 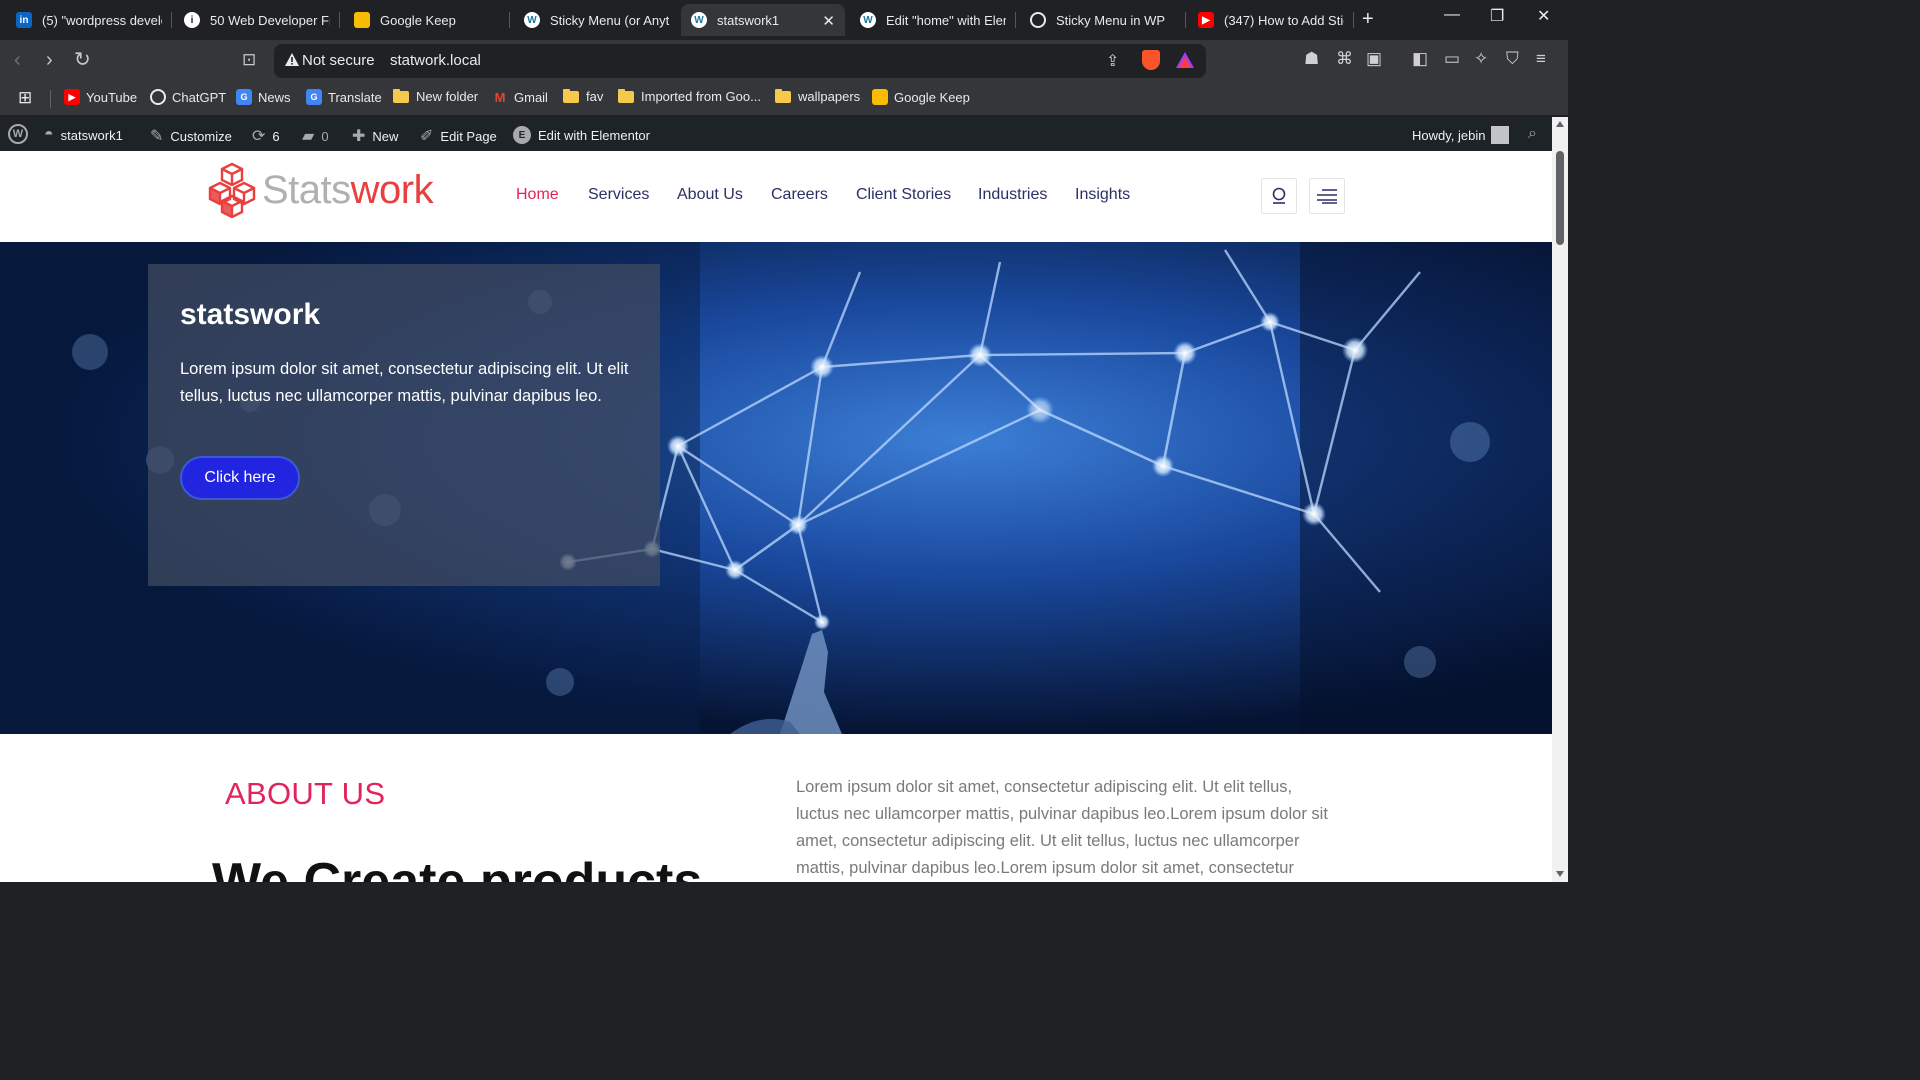 I want to click on hamburger-menu-button, so click(x=1327, y=196).